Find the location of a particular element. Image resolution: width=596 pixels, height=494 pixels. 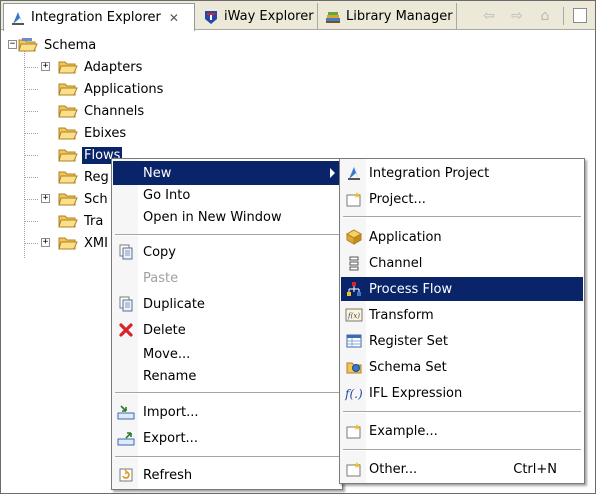

register-set-icon is located at coordinates (354, 341).